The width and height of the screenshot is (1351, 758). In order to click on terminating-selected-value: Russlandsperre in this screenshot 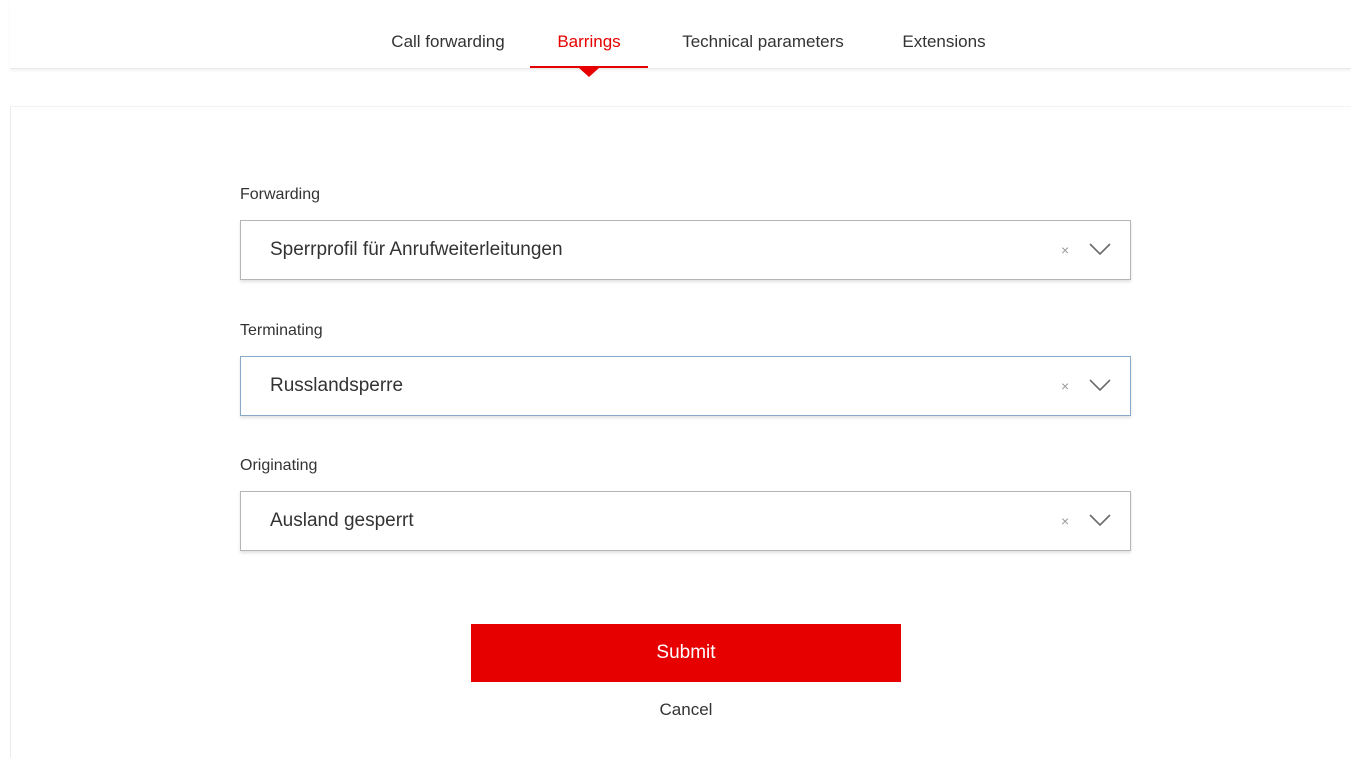, I will do `click(337, 385)`.